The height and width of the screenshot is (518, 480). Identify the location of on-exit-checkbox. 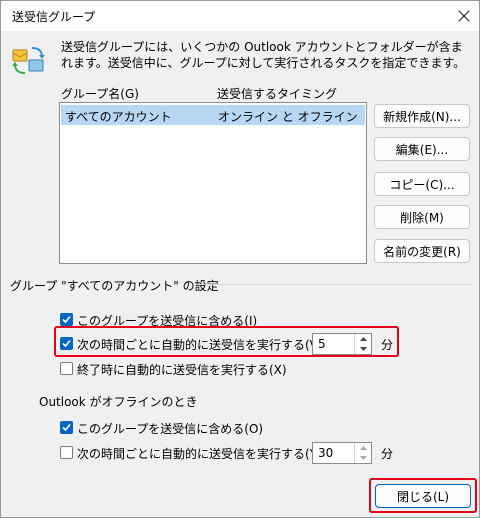
(66, 368).